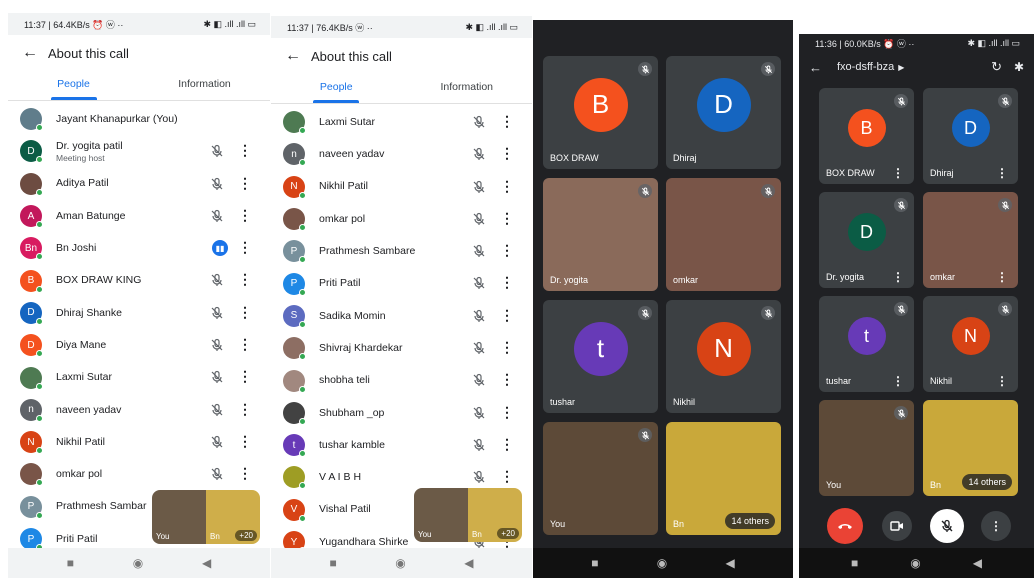  What do you see at coordinates (970, 344) in the screenshot?
I see `participant-tile: N Nikhil ⋮` at bounding box center [970, 344].